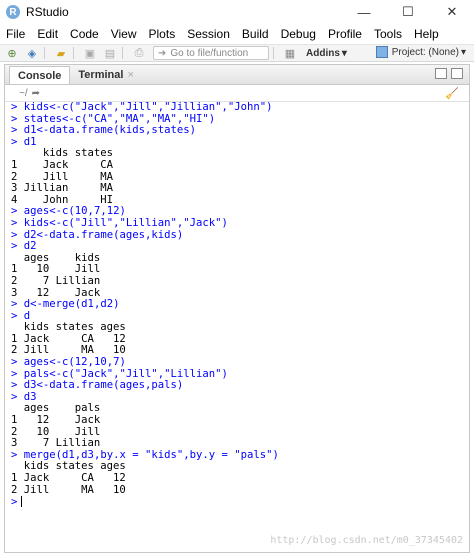  Describe the element at coordinates (12, 53) in the screenshot. I see `new-file-icon: ⊕` at that location.